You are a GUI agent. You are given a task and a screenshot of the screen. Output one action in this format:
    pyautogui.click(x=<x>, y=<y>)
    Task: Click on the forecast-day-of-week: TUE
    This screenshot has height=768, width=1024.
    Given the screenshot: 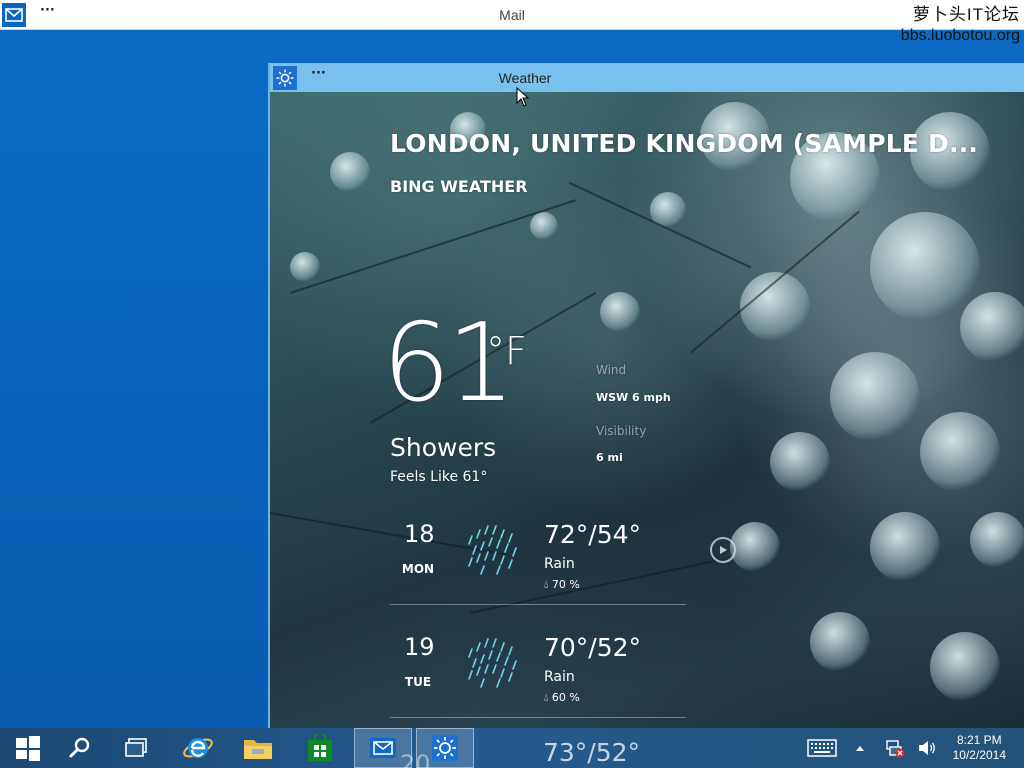 What is the action you would take?
    pyautogui.click(x=418, y=682)
    